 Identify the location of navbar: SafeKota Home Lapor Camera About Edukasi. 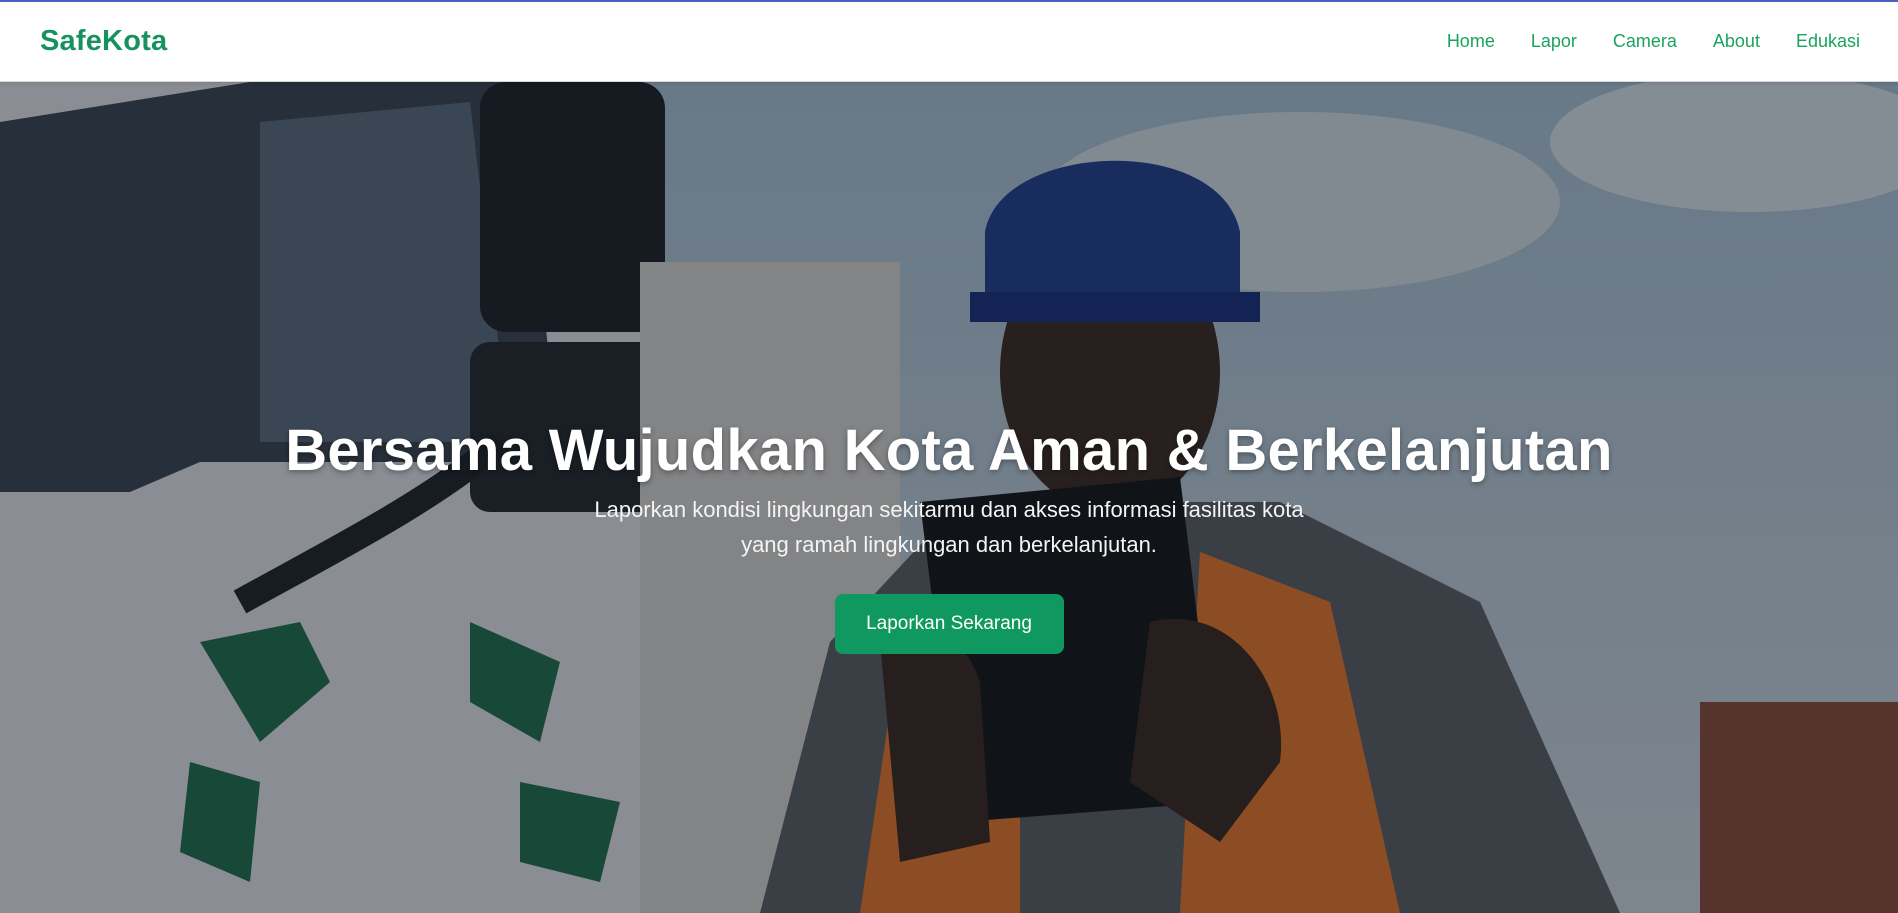
(949, 42).